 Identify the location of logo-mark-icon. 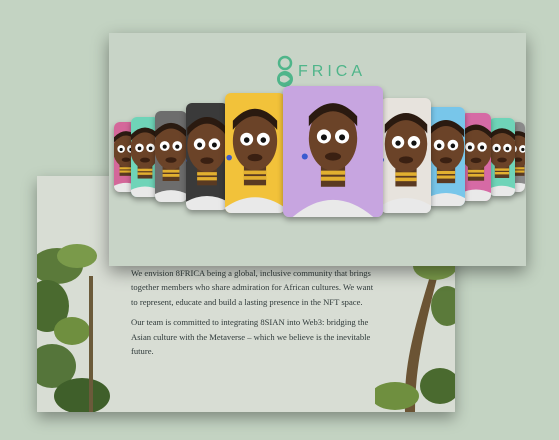
(285, 71).